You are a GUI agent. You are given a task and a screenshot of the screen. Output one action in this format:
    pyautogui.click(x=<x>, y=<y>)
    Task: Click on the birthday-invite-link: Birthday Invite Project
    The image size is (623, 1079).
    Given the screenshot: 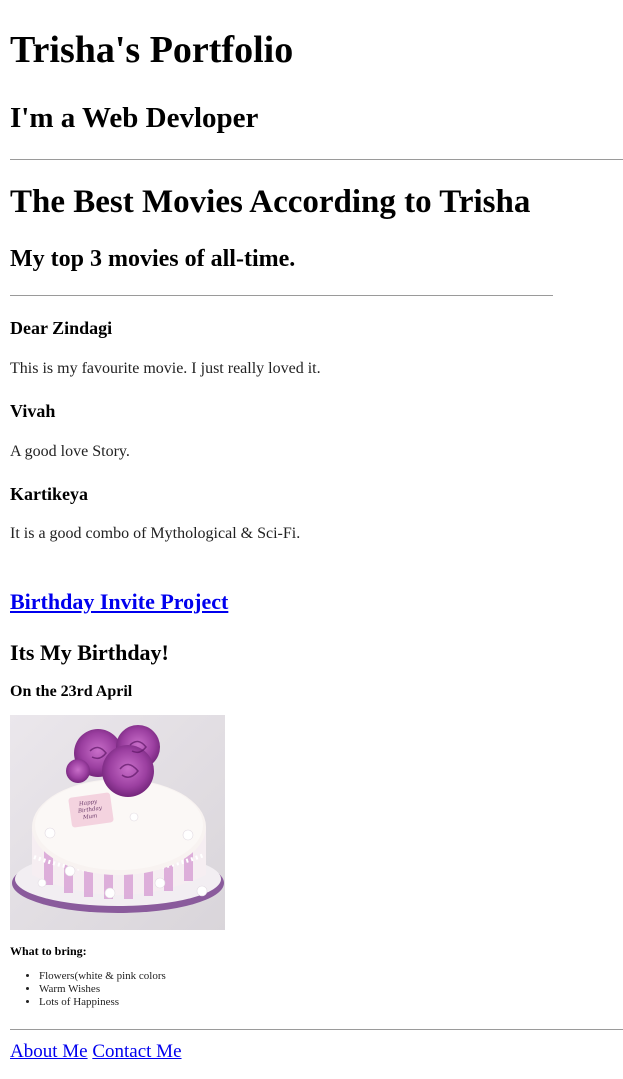 What is the action you would take?
    pyautogui.click(x=119, y=602)
    